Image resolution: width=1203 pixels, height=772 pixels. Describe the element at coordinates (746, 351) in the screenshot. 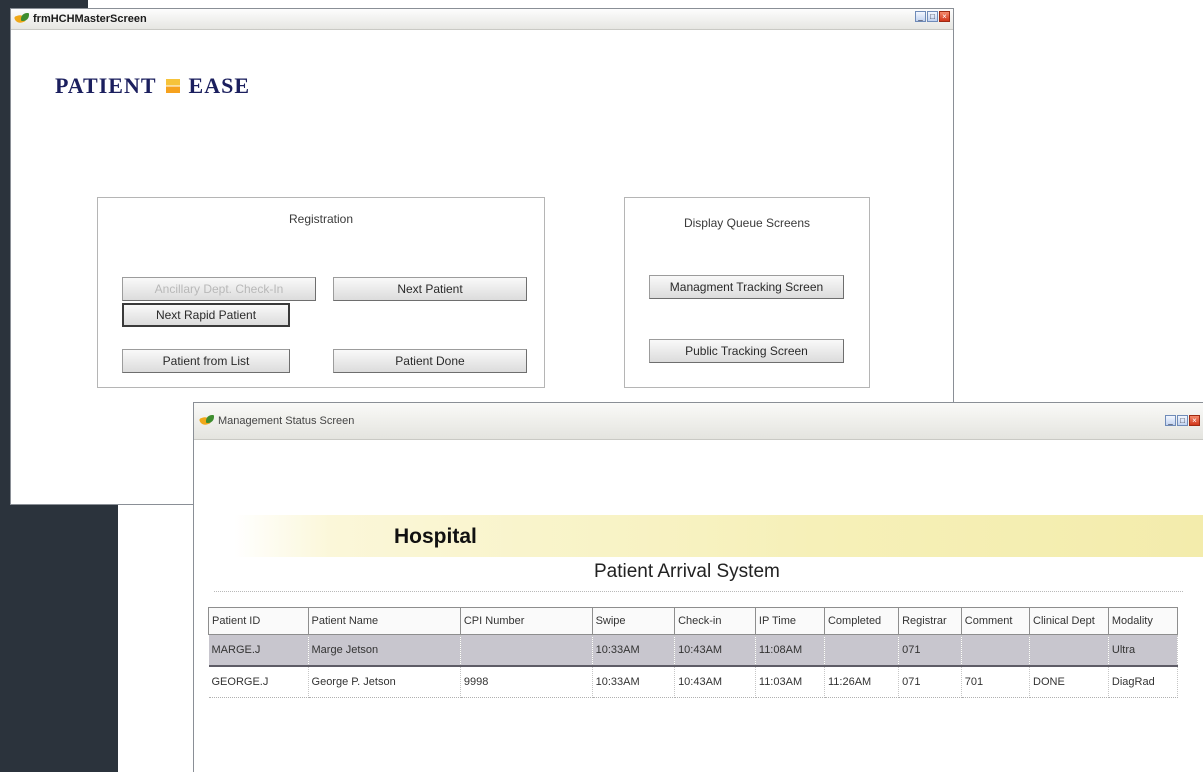

I see `public-tracking-button: Public Tracking Screen` at that location.